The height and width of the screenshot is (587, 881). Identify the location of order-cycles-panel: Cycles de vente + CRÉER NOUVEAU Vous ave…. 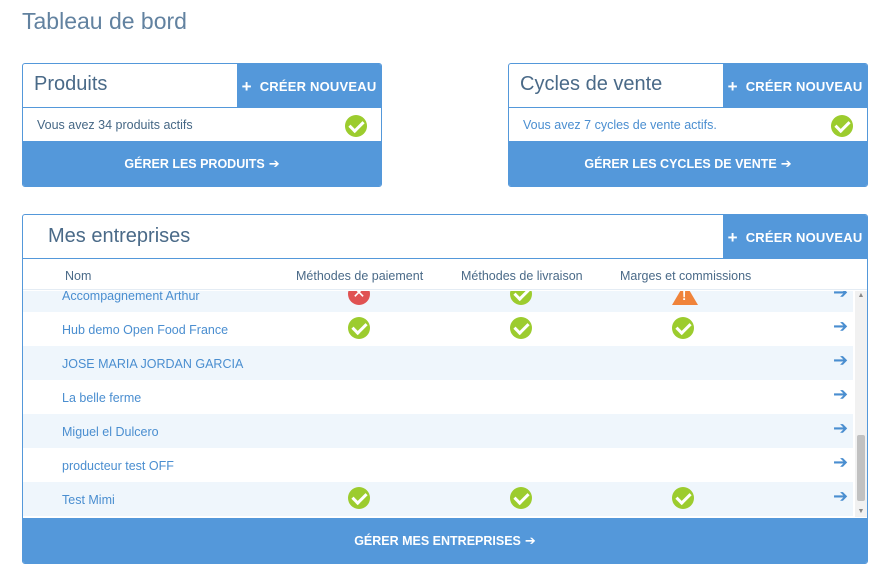
(688, 125).